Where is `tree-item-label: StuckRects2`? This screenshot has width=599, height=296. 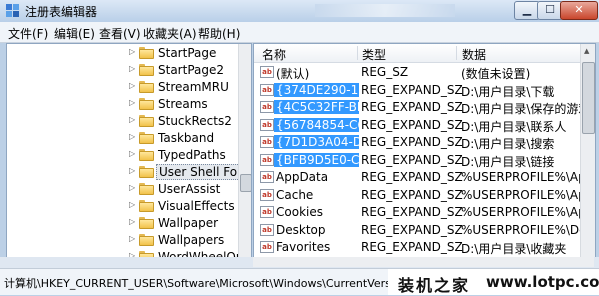
tree-item-label: StuckRects2 is located at coordinates (195, 121).